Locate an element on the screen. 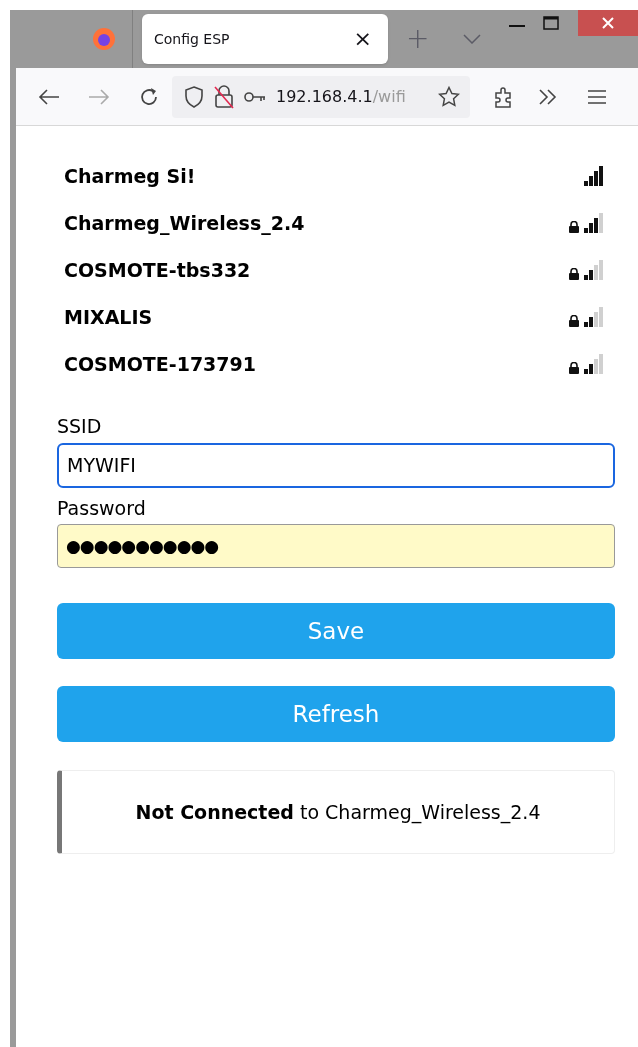  menu-icon is located at coordinates (597, 96).